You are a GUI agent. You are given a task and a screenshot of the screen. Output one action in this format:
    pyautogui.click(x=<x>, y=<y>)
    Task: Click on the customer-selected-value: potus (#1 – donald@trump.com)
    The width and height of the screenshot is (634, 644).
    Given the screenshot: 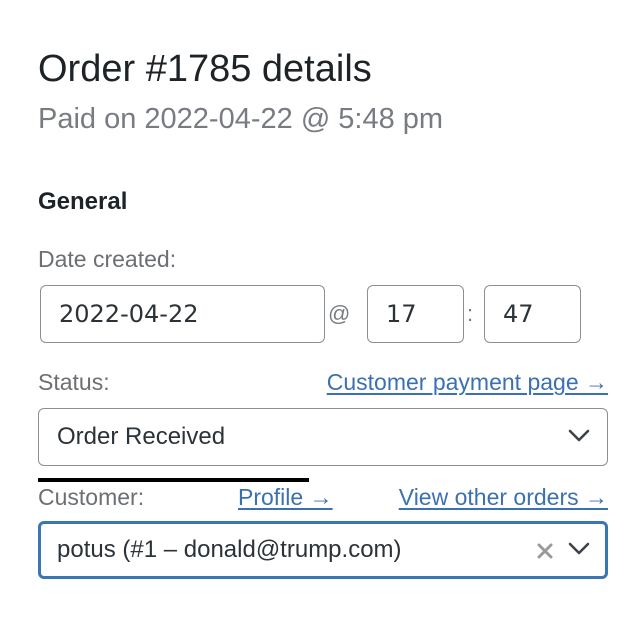 What is the action you would take?
    pyautogui.click(x=229, y=549)
    